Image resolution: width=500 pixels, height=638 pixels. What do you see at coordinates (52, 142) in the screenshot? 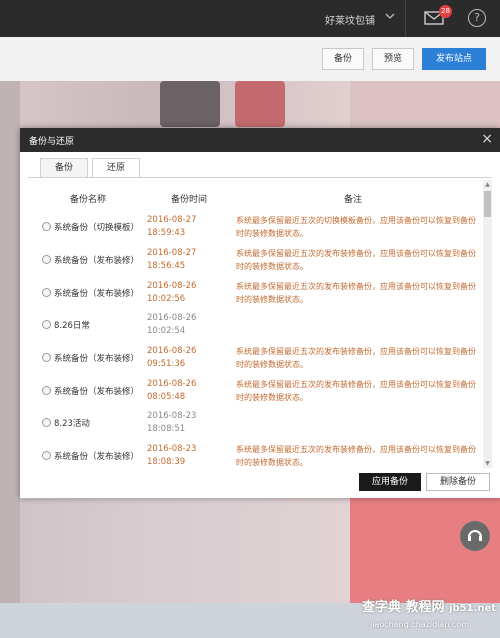
I see `dialog-title: 备份与还原` at bounding box center [52, 142].